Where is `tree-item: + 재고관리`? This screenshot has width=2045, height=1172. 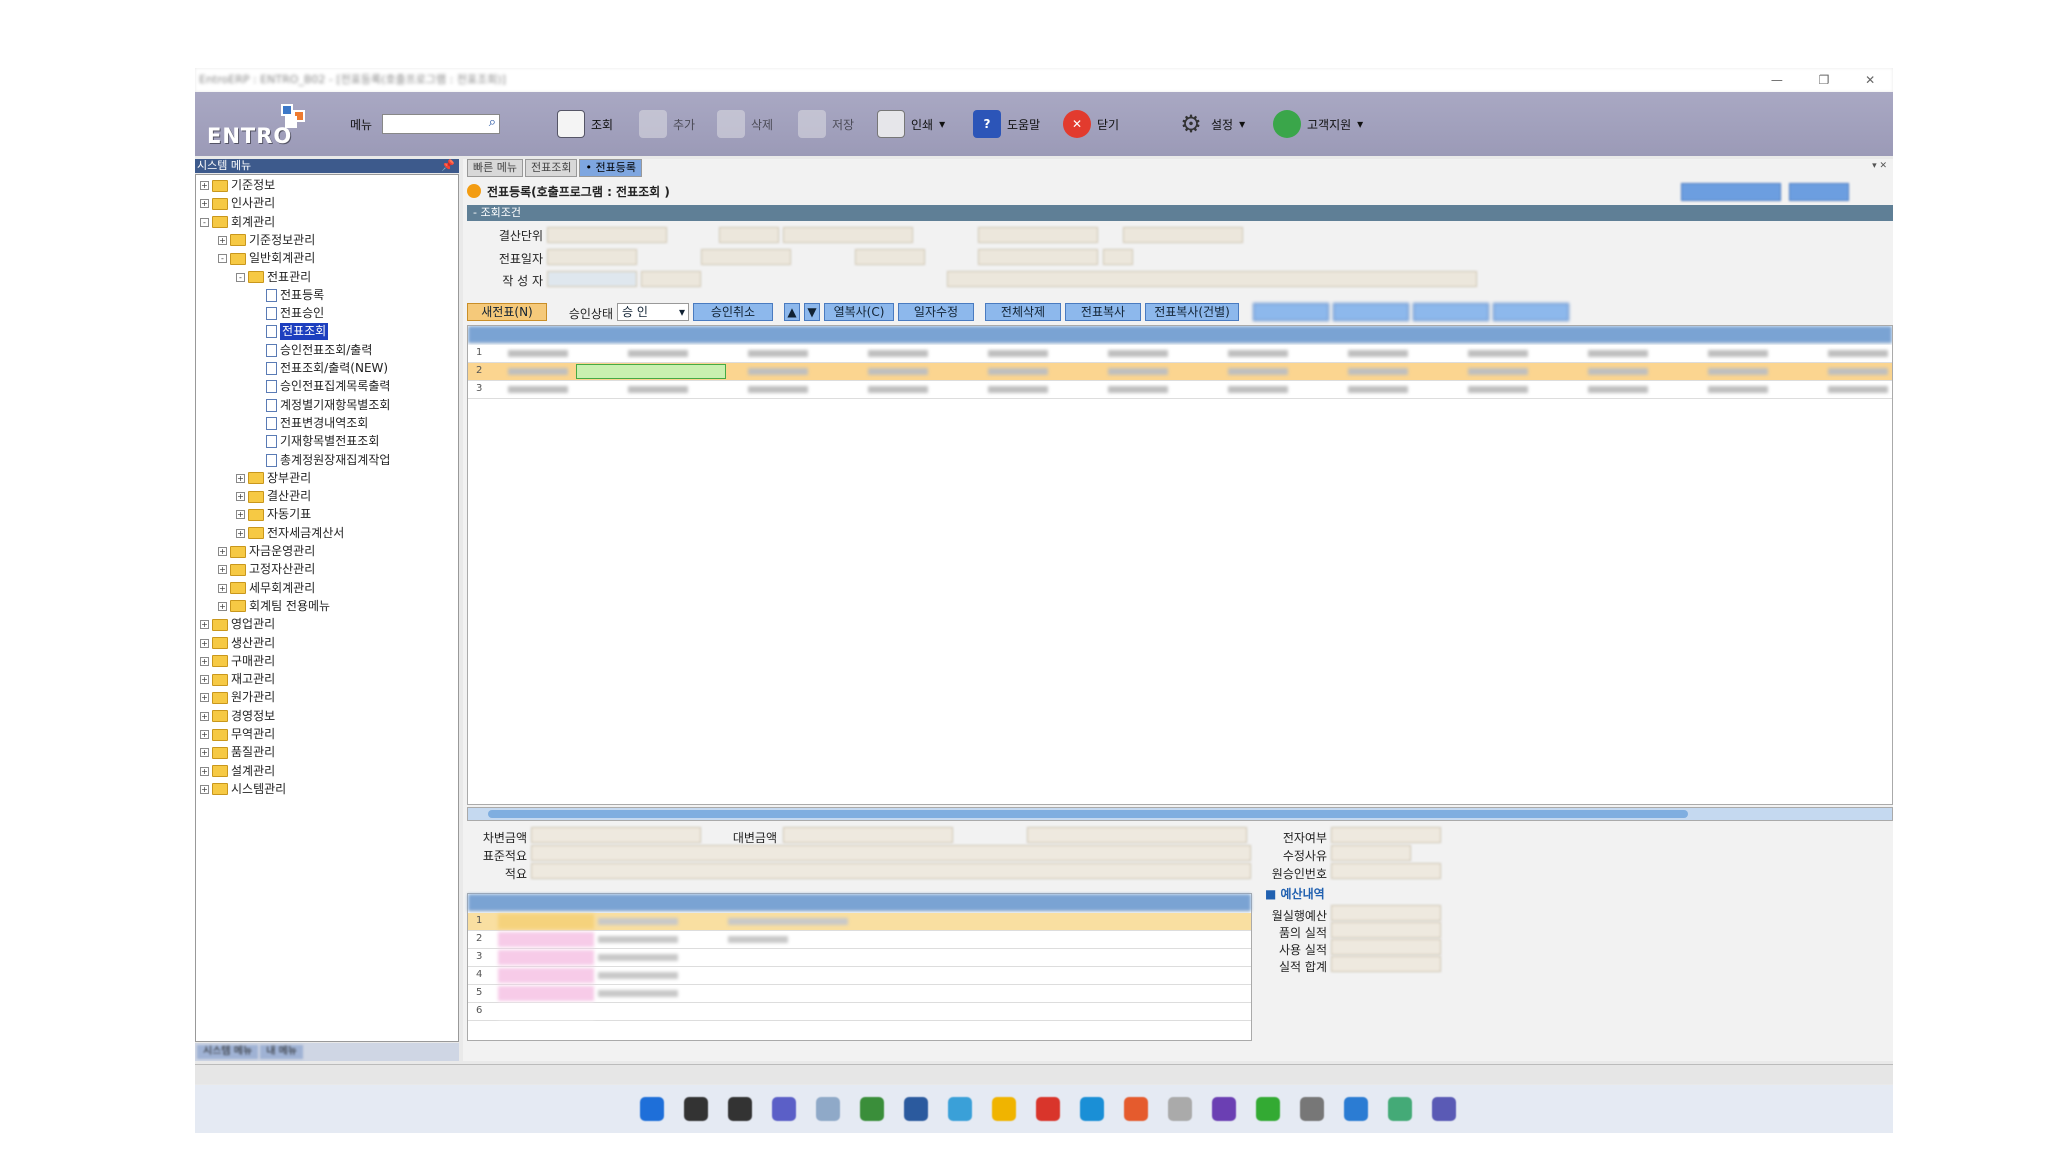 tree-item: + 재고관리 is located at coordinates (237, 679).